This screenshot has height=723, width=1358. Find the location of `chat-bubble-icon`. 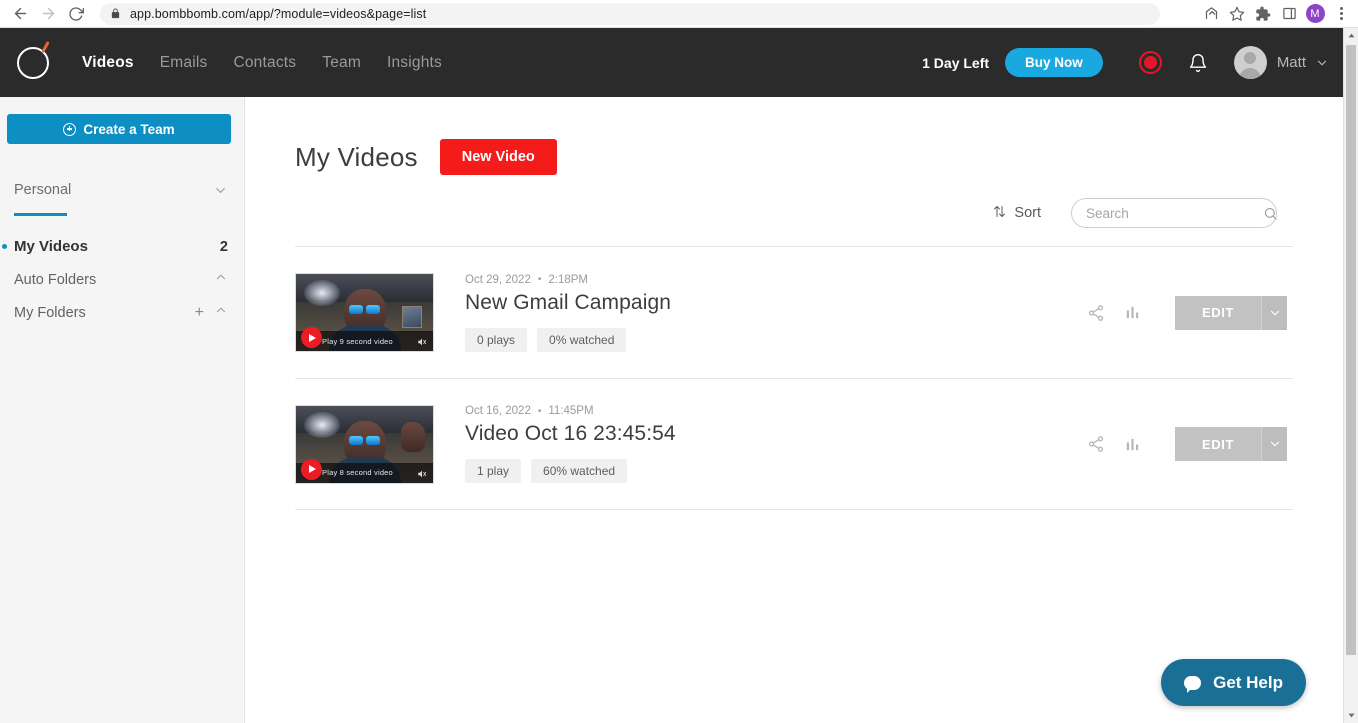

chat-bubble-icon is located at coordinates (1193, 684).